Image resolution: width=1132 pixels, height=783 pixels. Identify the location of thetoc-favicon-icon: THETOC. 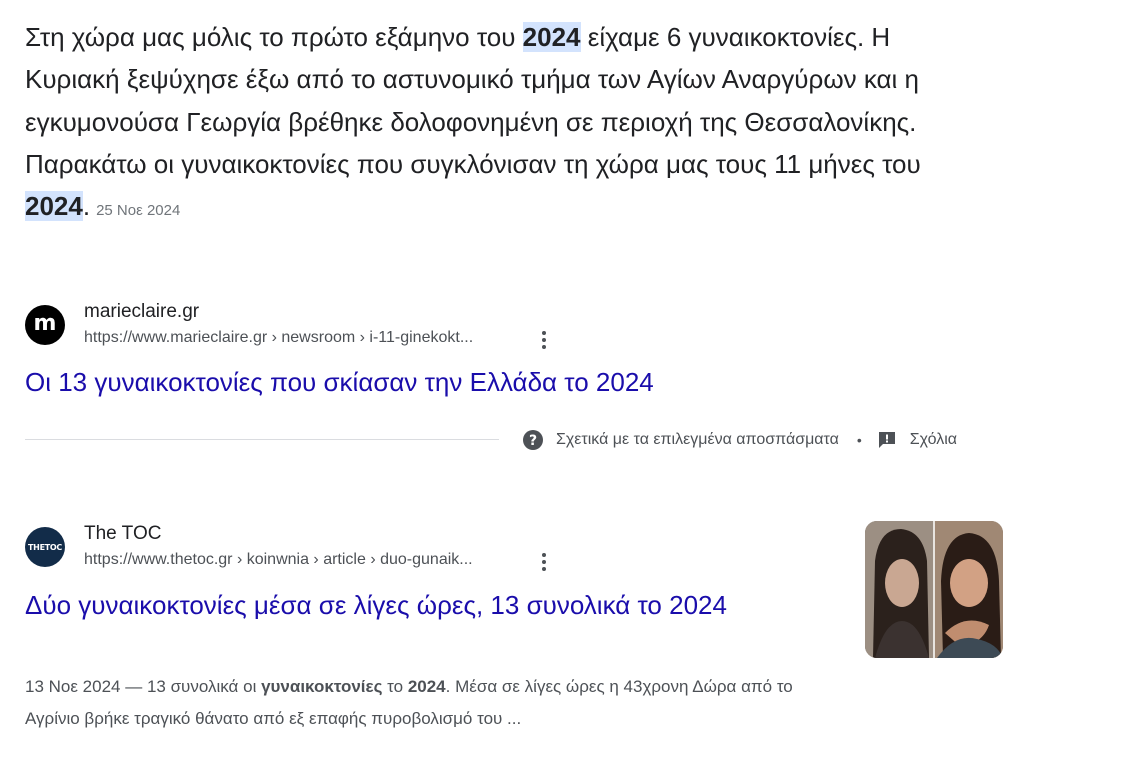
(45, 547).